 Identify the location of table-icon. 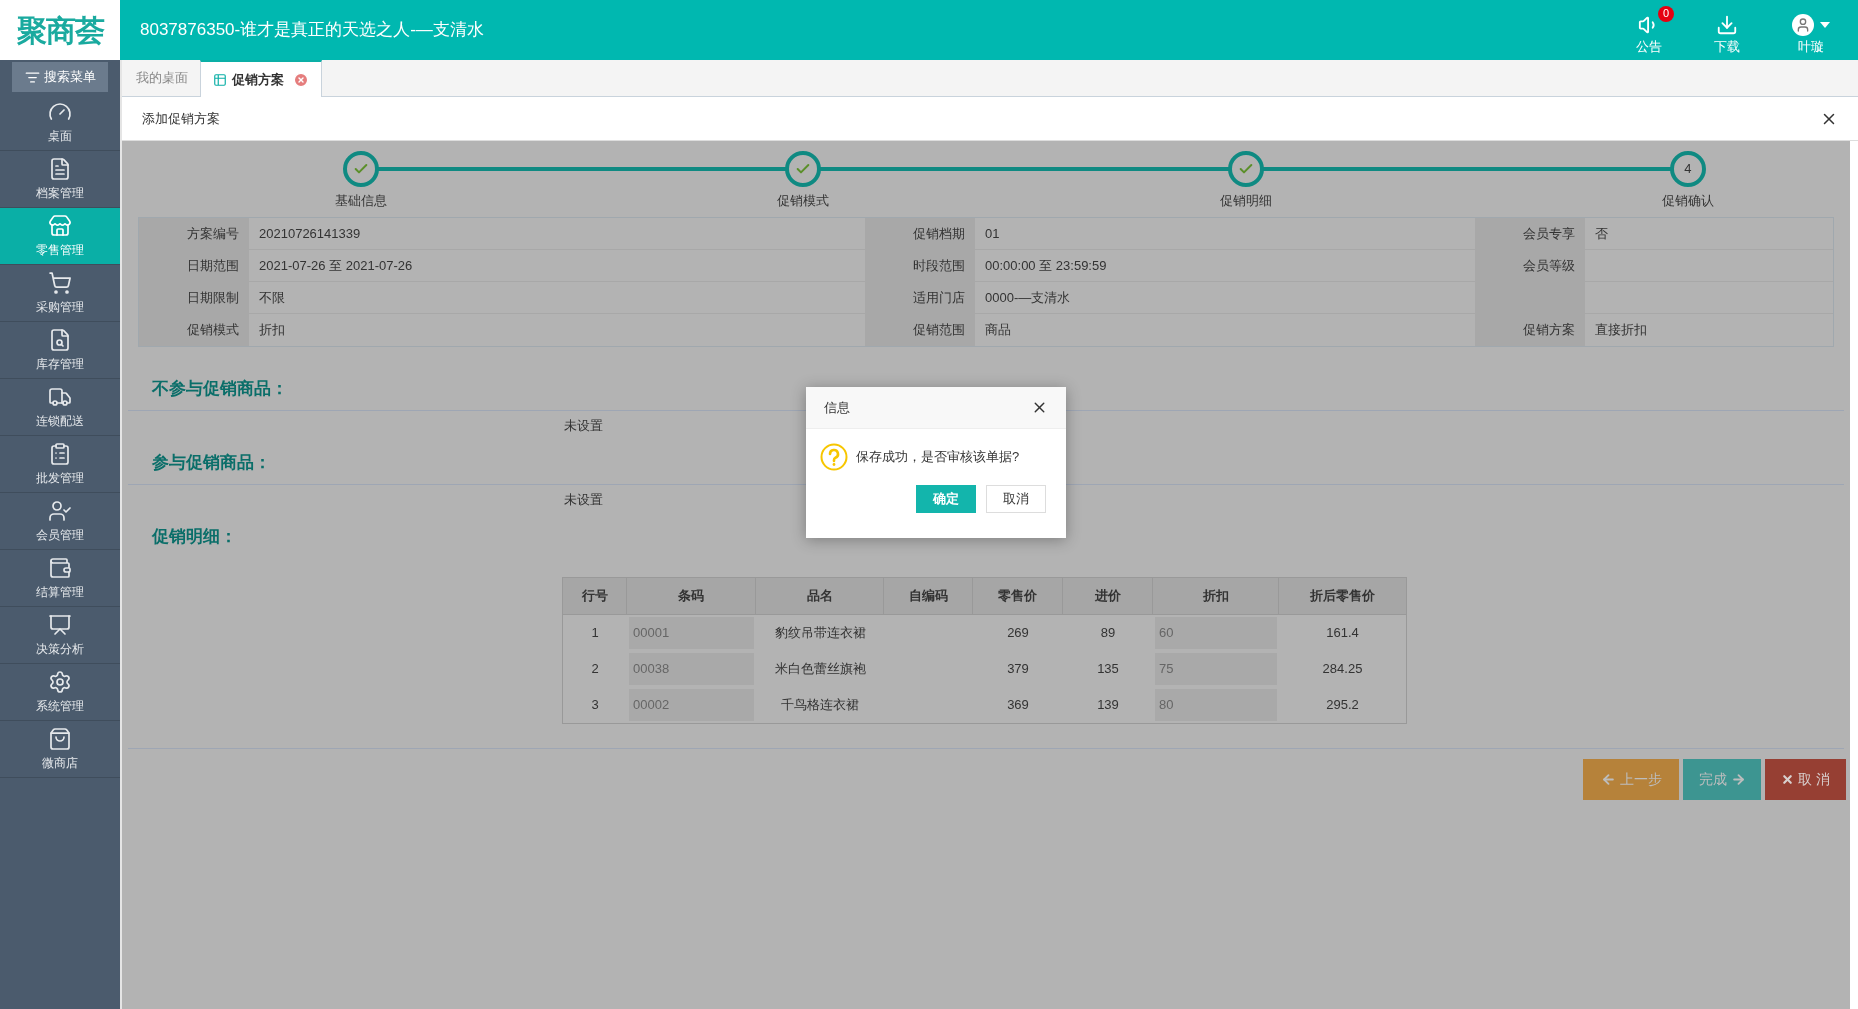
(220, 79).